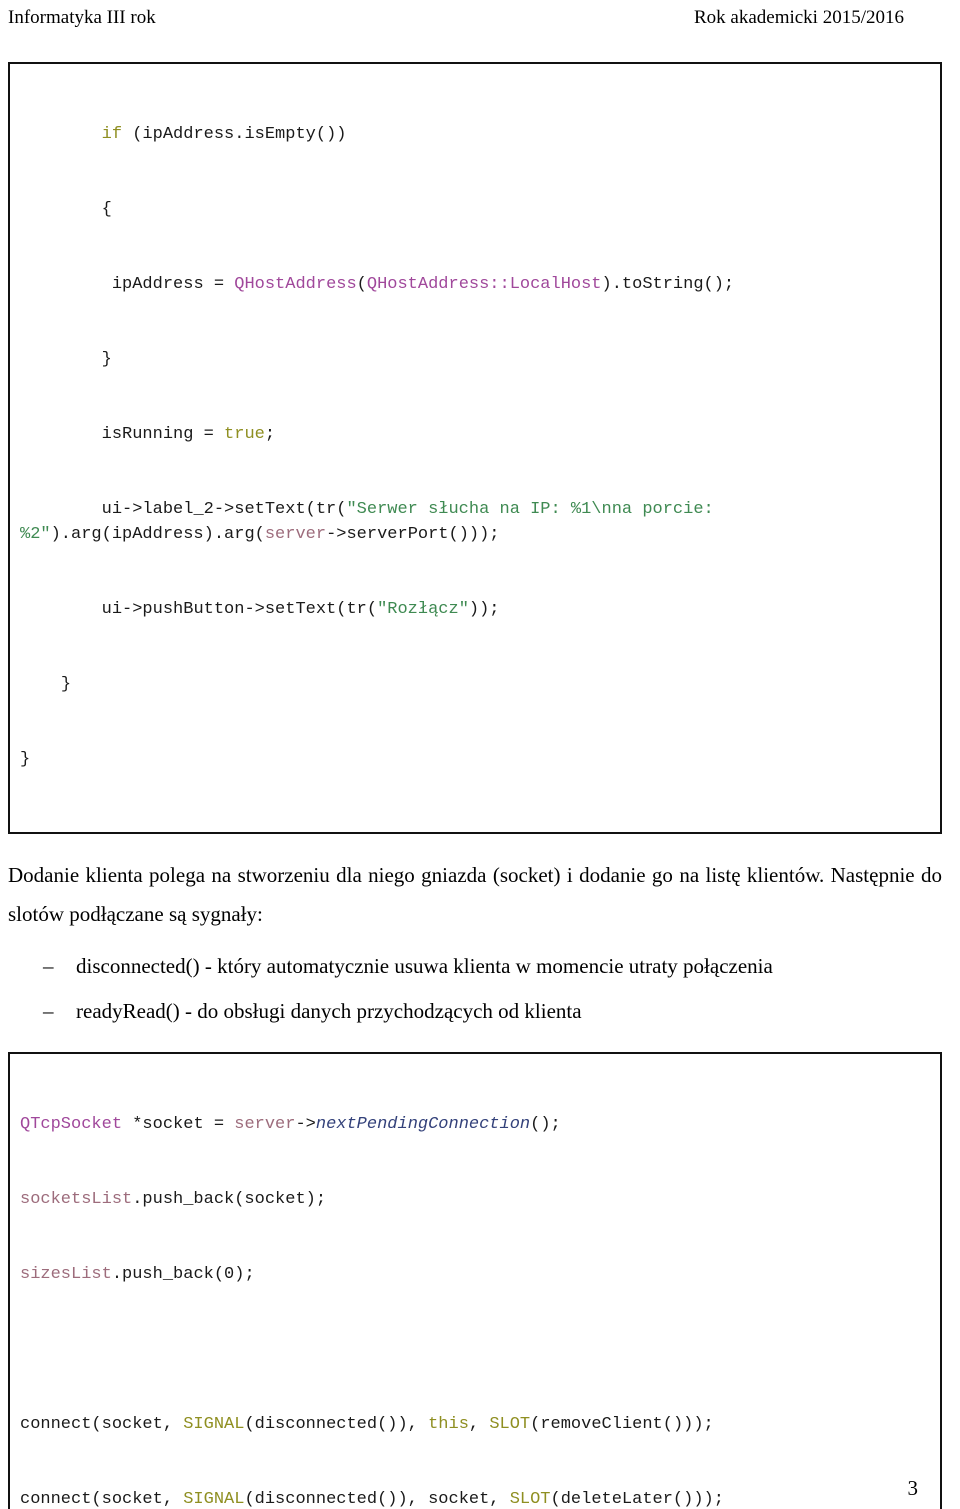 The height and width of the screenshot is (1509, 960). What do you see at coordinates (668, 284) in the screenshot?
I see `code-token-plain: ).toString();` at bounding box center [668, 284].